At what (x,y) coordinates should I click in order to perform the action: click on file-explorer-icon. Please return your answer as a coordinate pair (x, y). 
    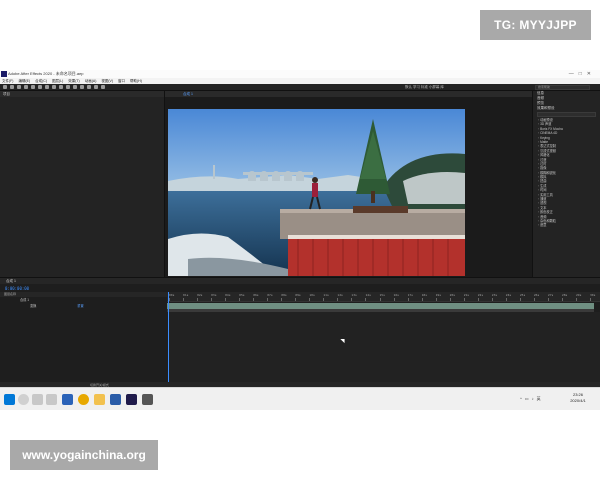
    Looking at the image, I should click on (99, 399).